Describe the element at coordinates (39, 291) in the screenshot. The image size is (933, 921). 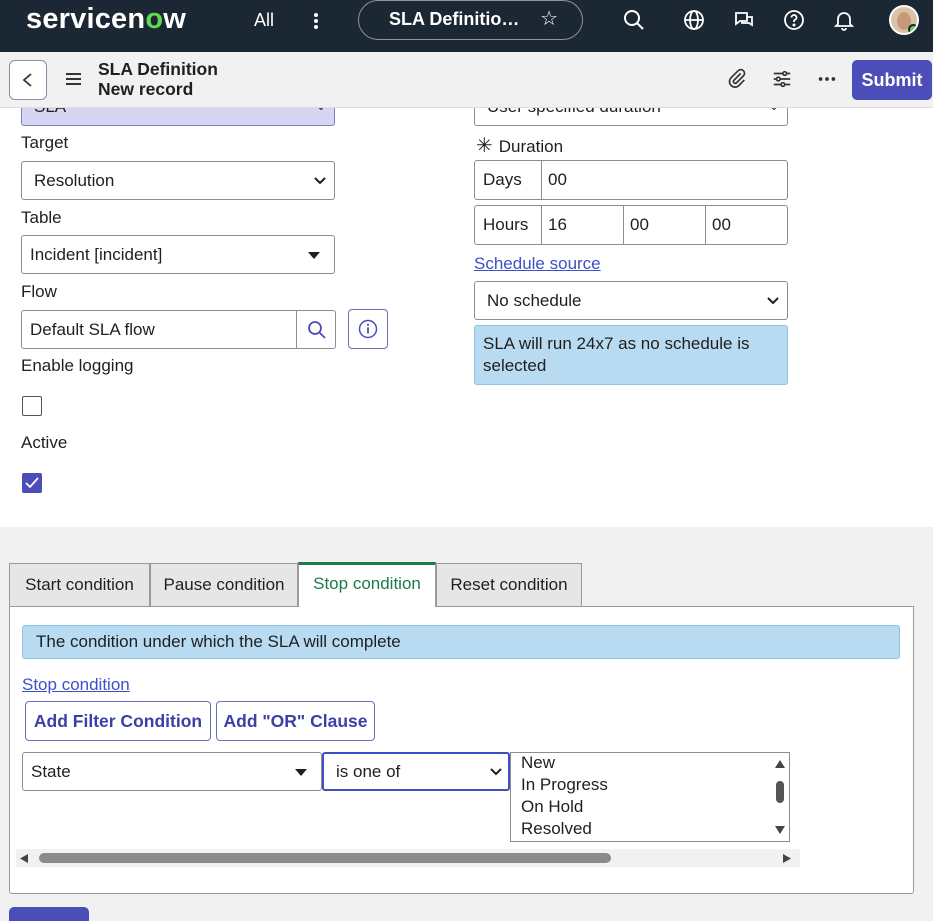
I see `flow-label: Flow` at that location.